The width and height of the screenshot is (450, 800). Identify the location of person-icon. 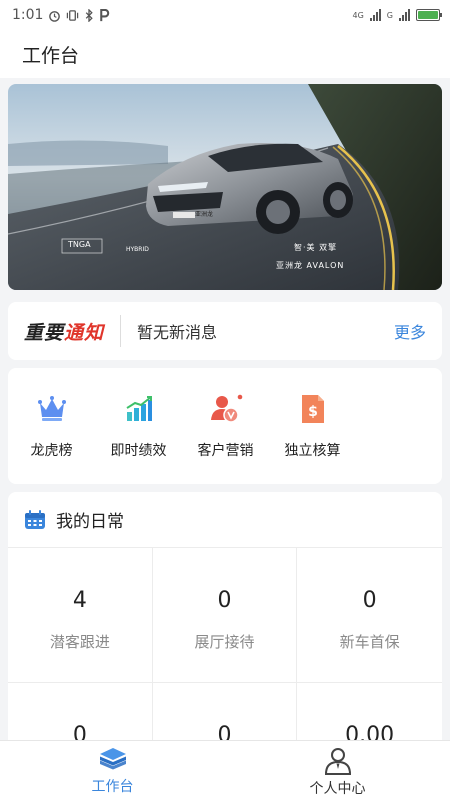
(337, 761).